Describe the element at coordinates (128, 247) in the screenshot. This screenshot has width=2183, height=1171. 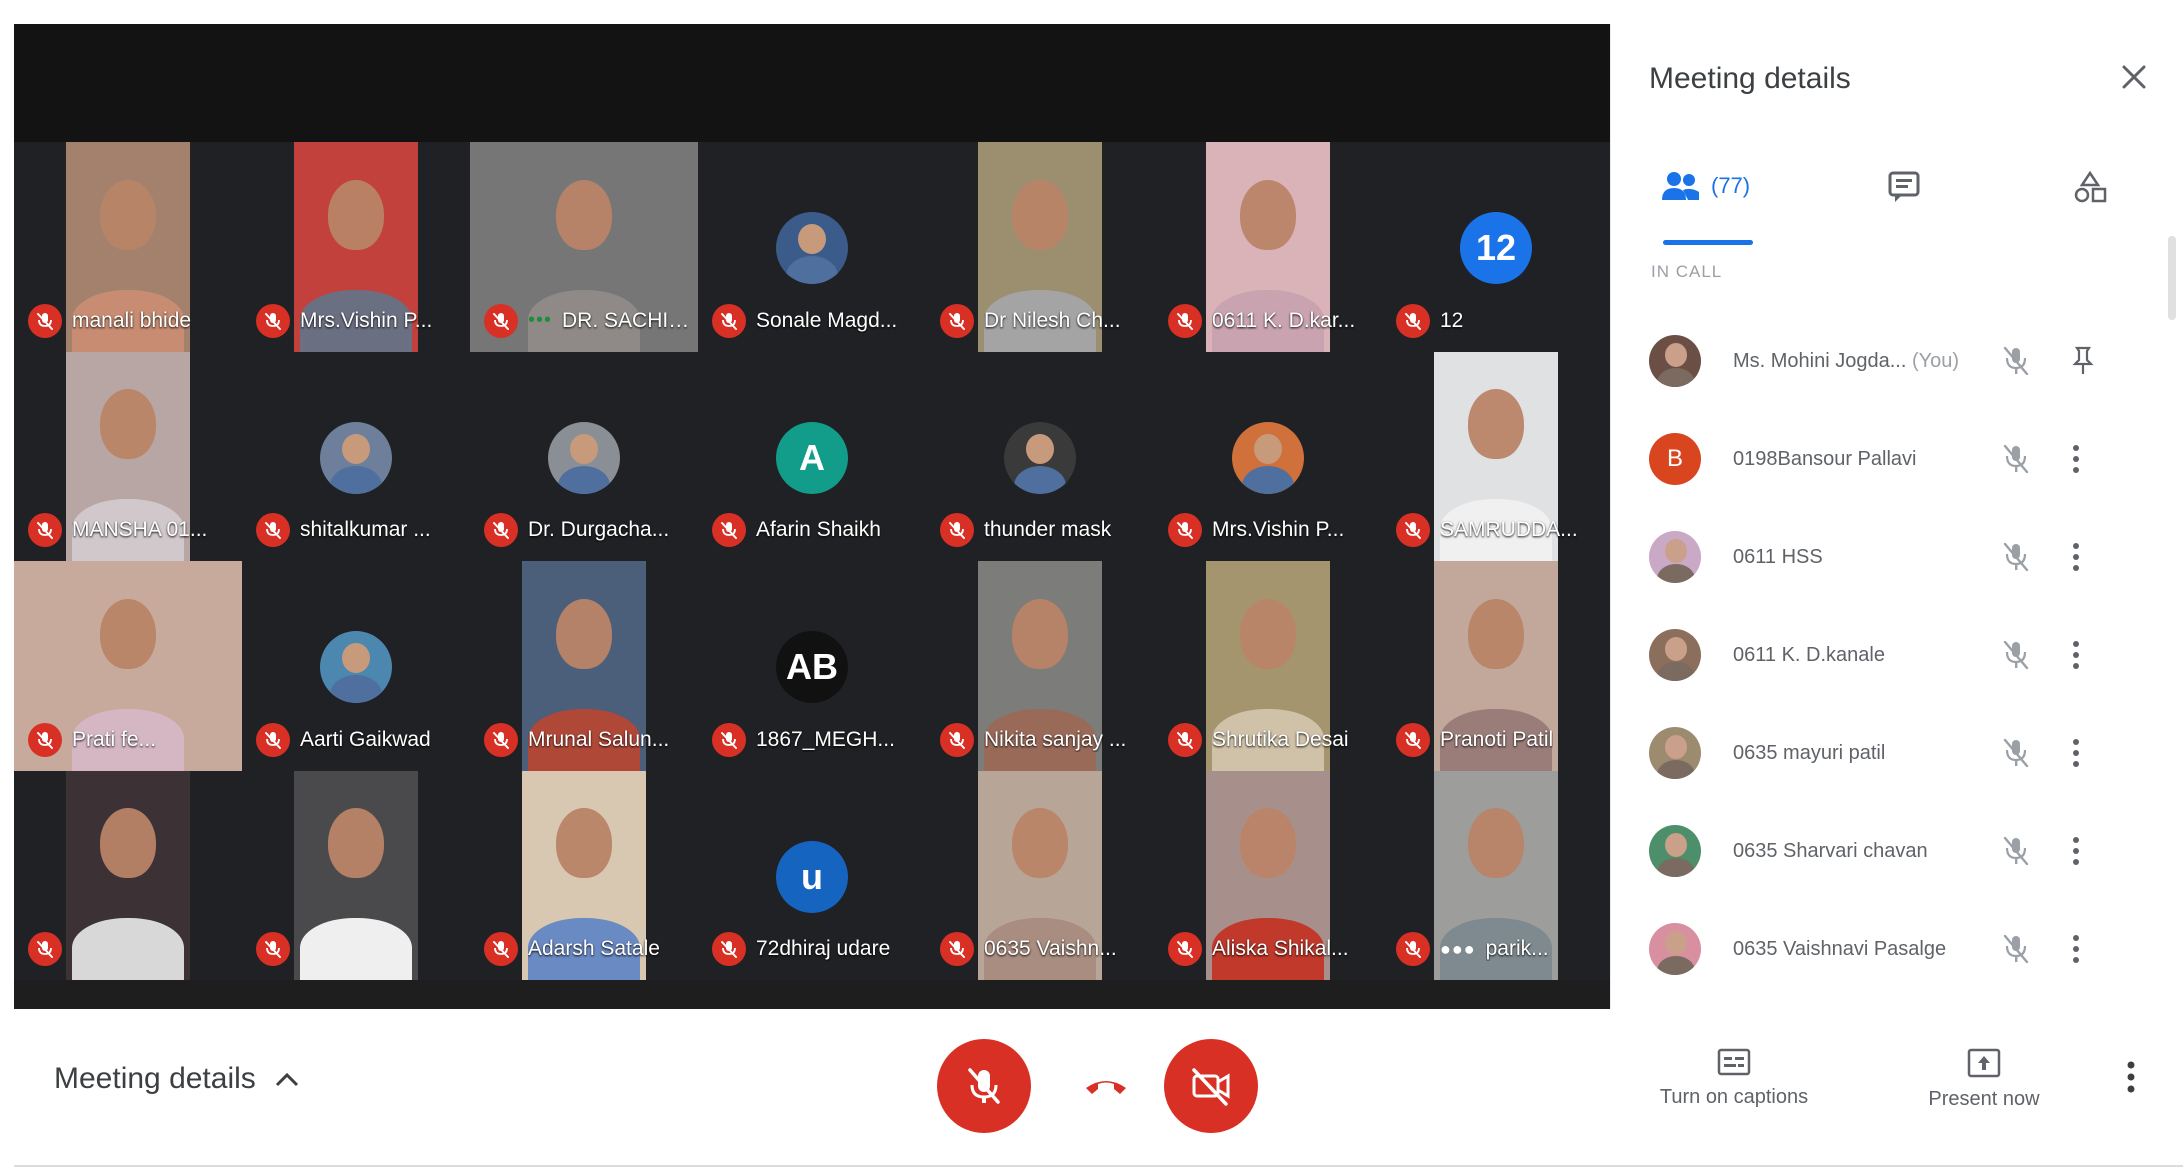
I see `participant-tile: manali bhide` at that location.